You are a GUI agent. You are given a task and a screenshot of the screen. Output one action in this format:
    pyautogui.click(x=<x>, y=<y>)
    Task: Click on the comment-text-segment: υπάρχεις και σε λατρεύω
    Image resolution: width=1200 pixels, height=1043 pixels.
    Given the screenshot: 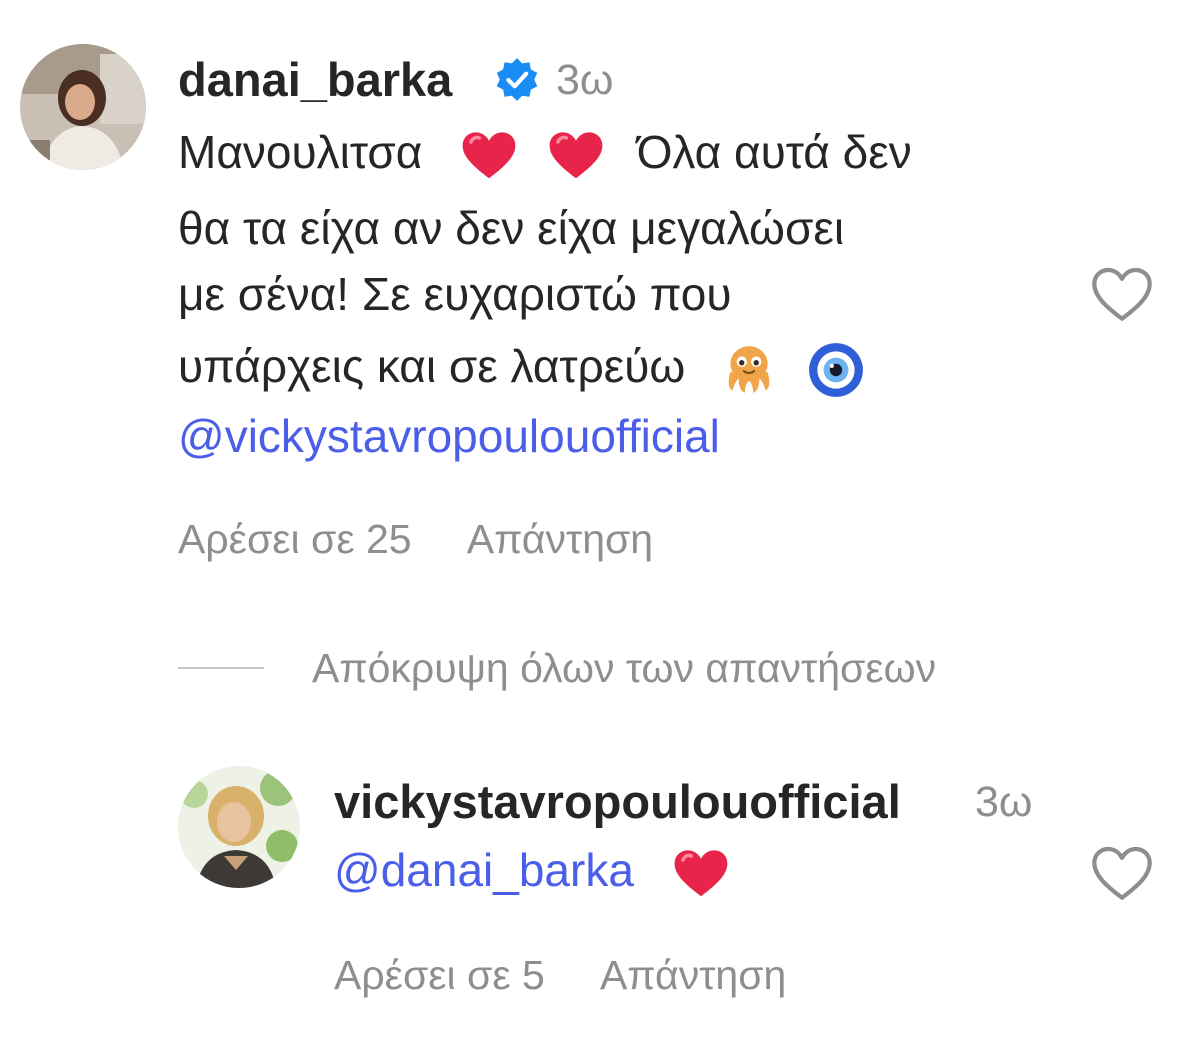 What is the action you would take?
    pyautogui.click(x=432, y=366)
    